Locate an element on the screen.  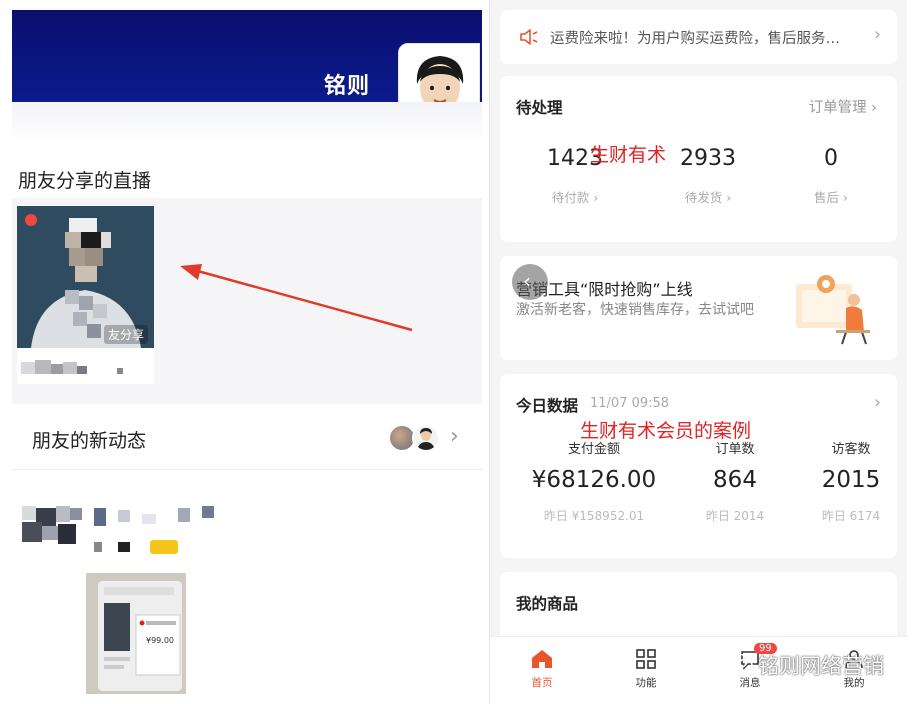
promo-illustration is located at coordinates (833, 310).